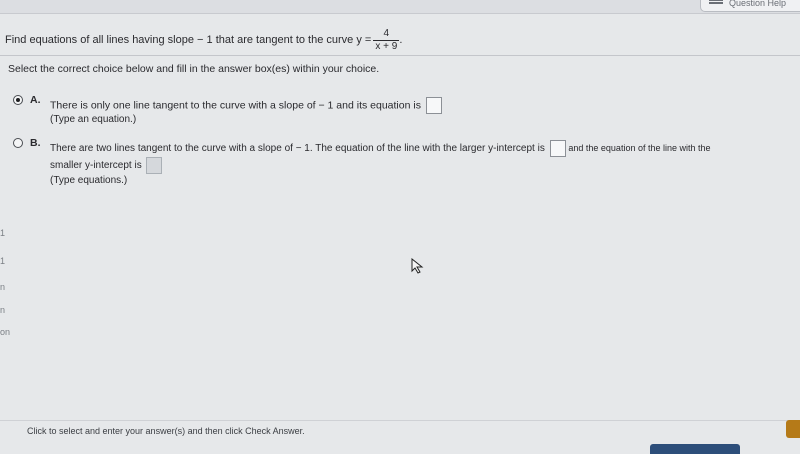  I want to click on choice-a-radio, so click(18, 100).